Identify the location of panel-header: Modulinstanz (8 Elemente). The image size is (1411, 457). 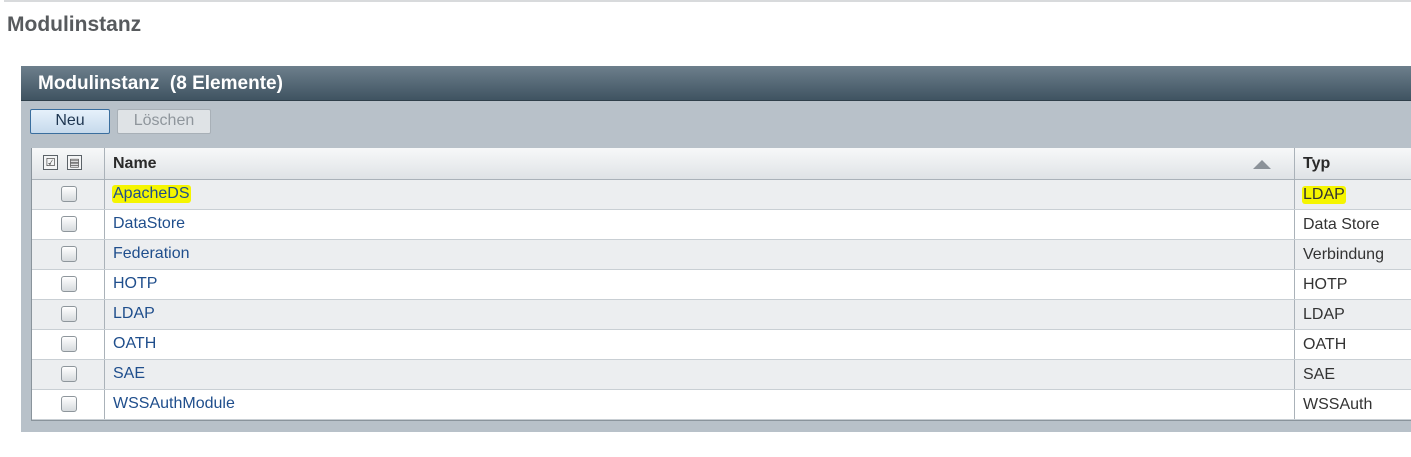
(716, 83).